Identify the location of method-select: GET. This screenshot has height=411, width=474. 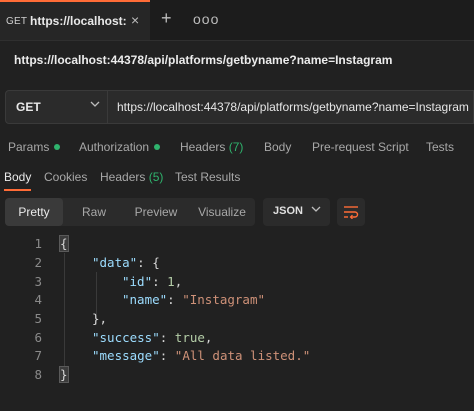
(56, 107).